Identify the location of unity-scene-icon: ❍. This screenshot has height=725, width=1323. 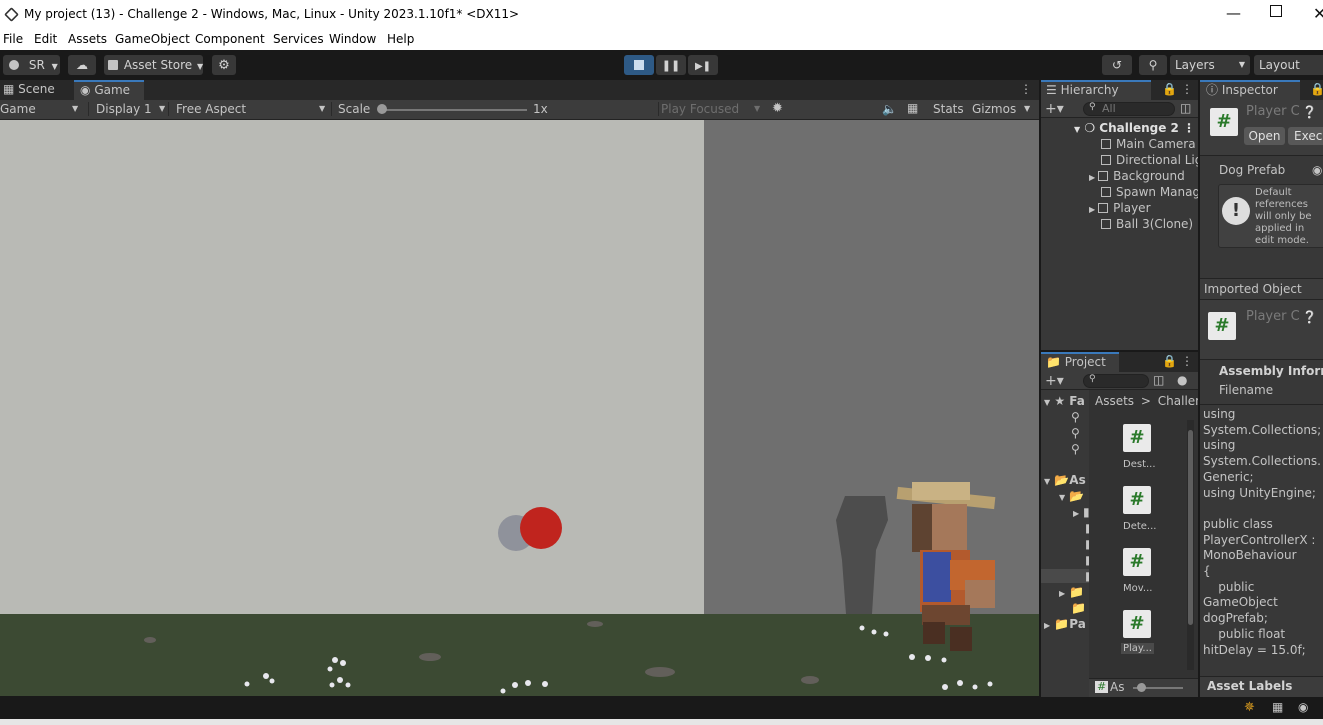
(1090, 128).